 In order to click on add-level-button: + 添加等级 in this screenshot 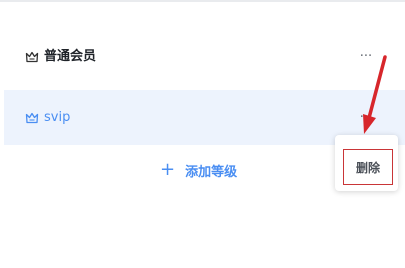, I will do `click(198, 170)`.